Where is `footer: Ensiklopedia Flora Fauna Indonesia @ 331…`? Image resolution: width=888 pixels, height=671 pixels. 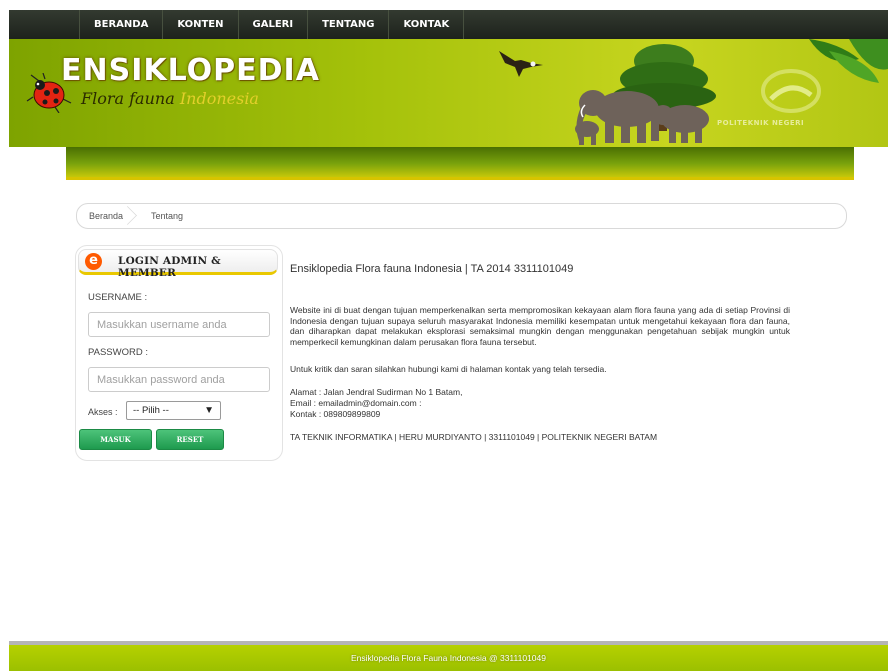
footer: Ensiklopedia Flora Fauna Indonesia @ 331… is located at coordinates (448, 658).